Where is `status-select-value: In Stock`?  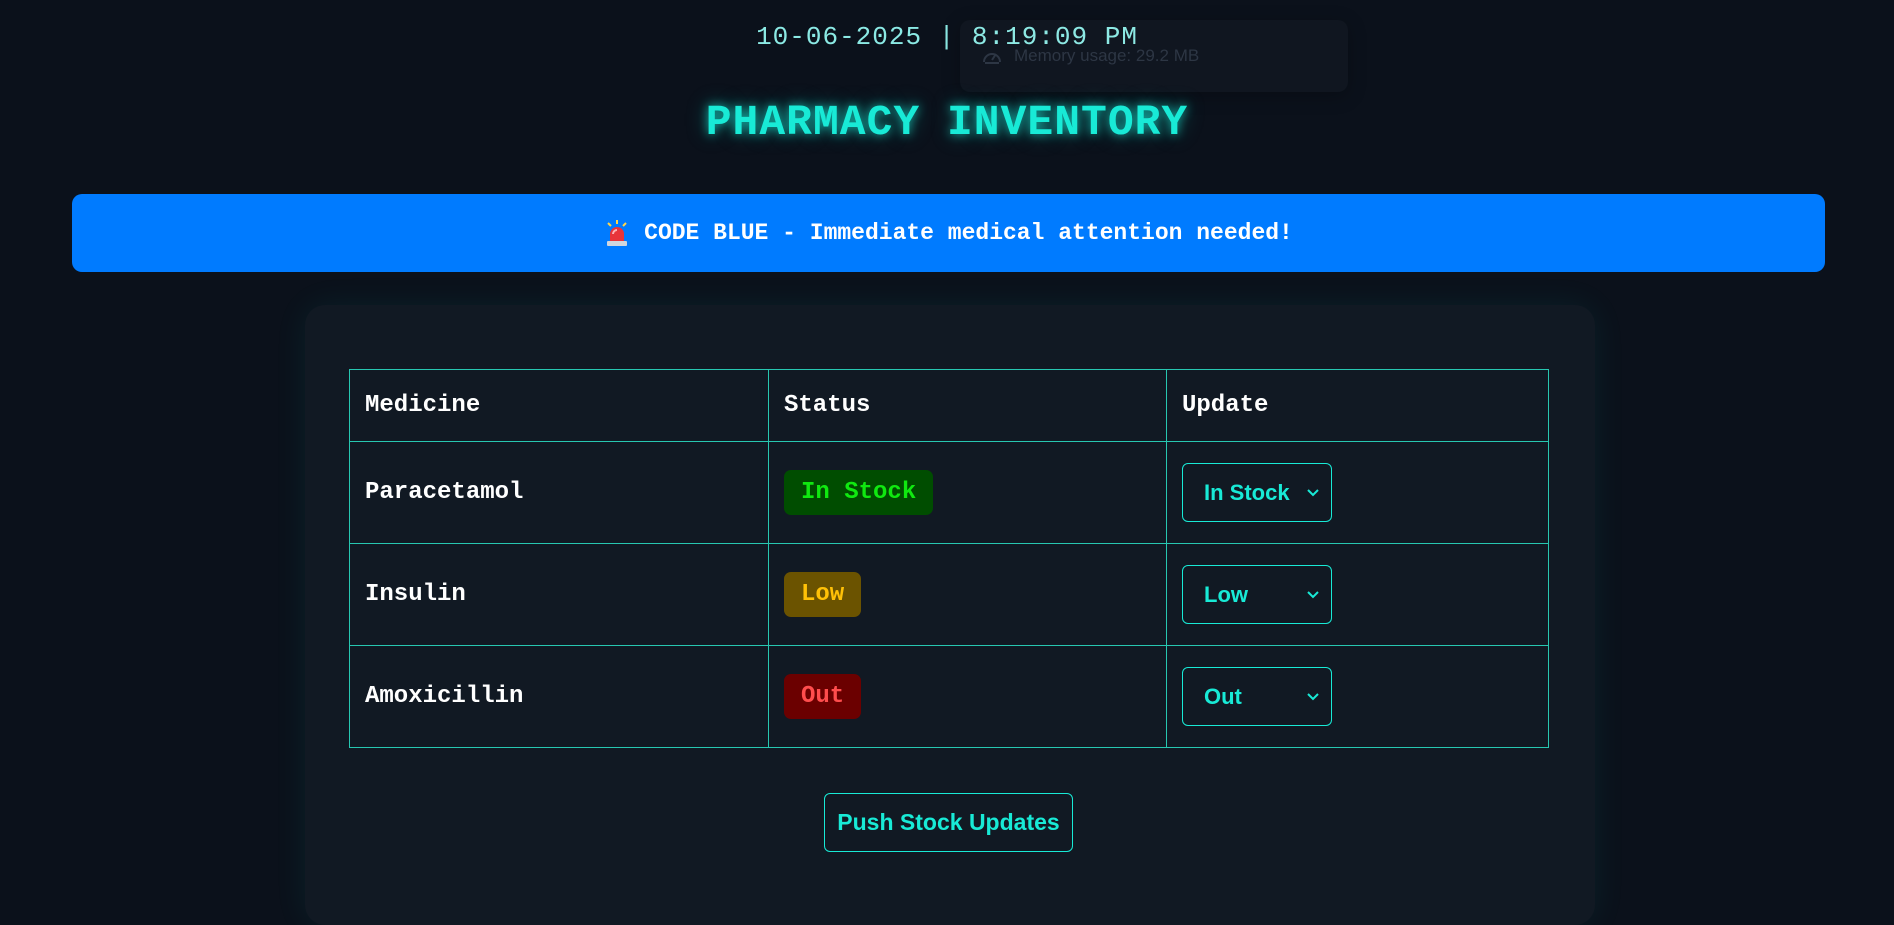
status-select-value: In Stock is located at coordinates (1247, 492).